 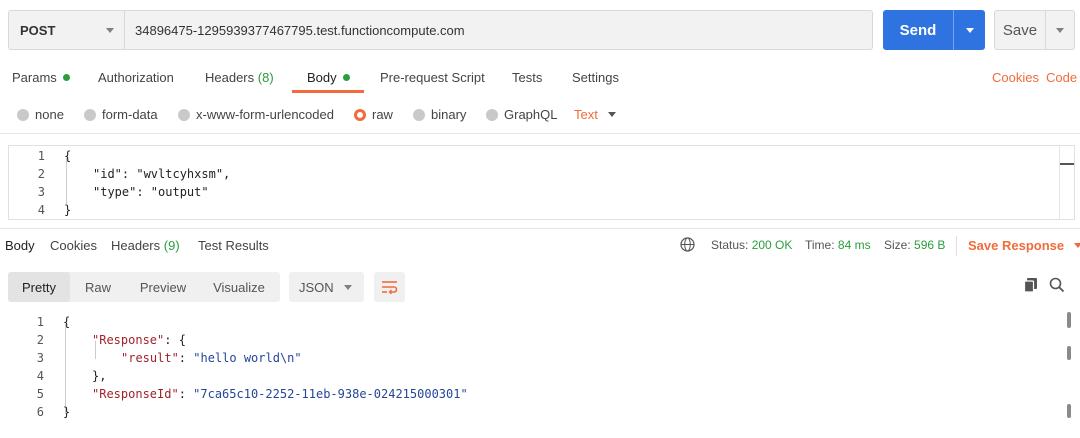 What do you see at coordinates (730, 245) in the screenshot?
I see `status-label: Status:` at bounding box center [730, 245].